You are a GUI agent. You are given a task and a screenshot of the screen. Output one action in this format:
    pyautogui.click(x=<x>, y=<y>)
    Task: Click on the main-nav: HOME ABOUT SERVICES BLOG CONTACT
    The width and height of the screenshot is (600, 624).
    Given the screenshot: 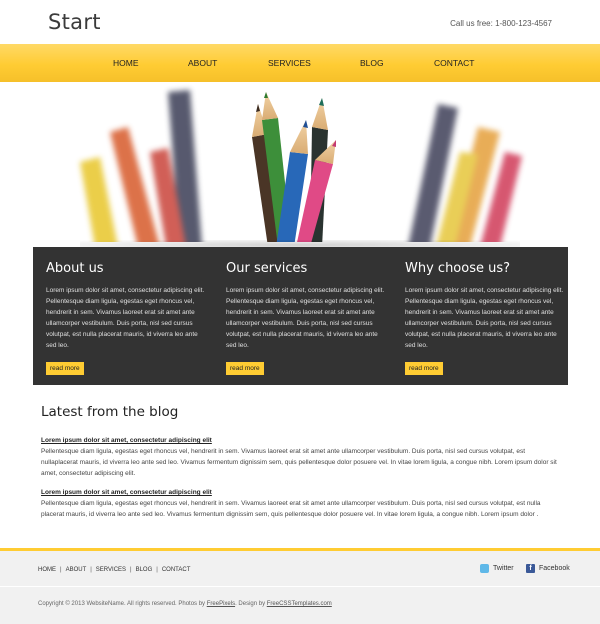 What is the action you would take?
    pyautogui.click(x=300, y=63)
    